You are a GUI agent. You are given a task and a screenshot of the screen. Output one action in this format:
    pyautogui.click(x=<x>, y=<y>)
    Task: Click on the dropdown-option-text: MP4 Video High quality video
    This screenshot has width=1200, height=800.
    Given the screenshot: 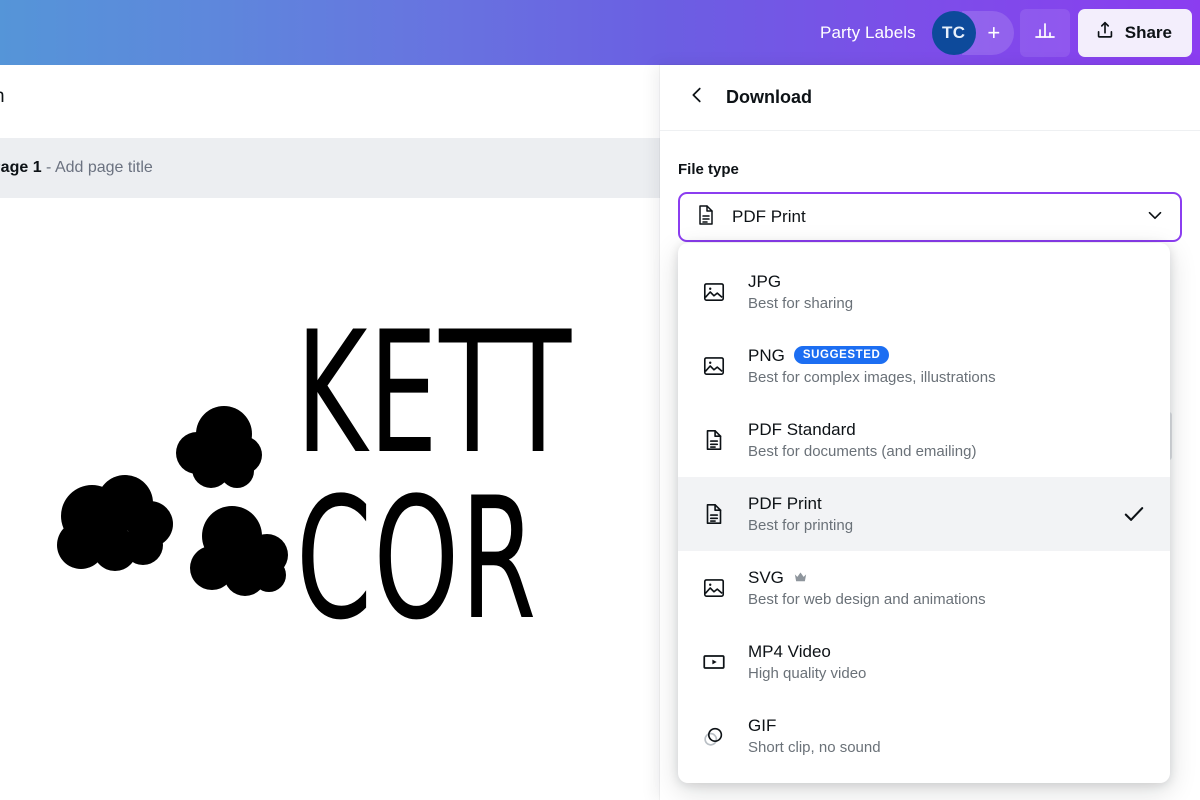 What is the action you would take?
    pyautogui.click(x=933, y=662)
    